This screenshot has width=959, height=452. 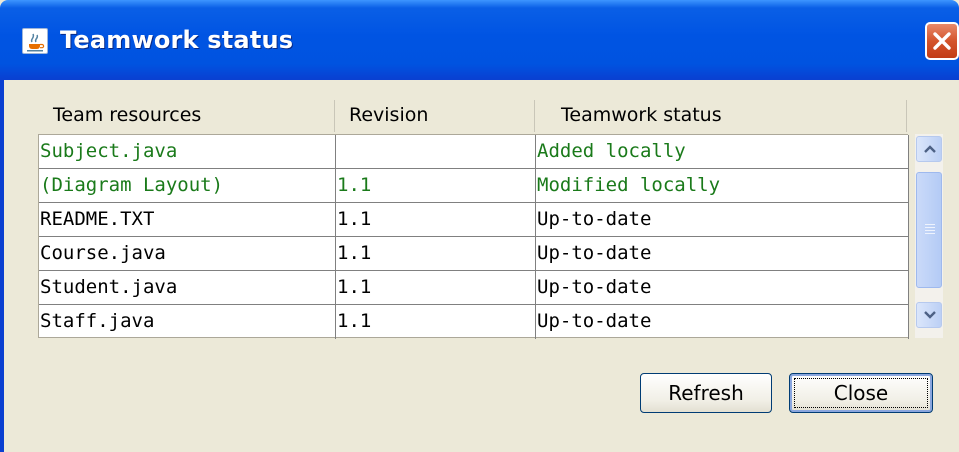 I want to click on java-cup-icon, so click(x=35, y=41).